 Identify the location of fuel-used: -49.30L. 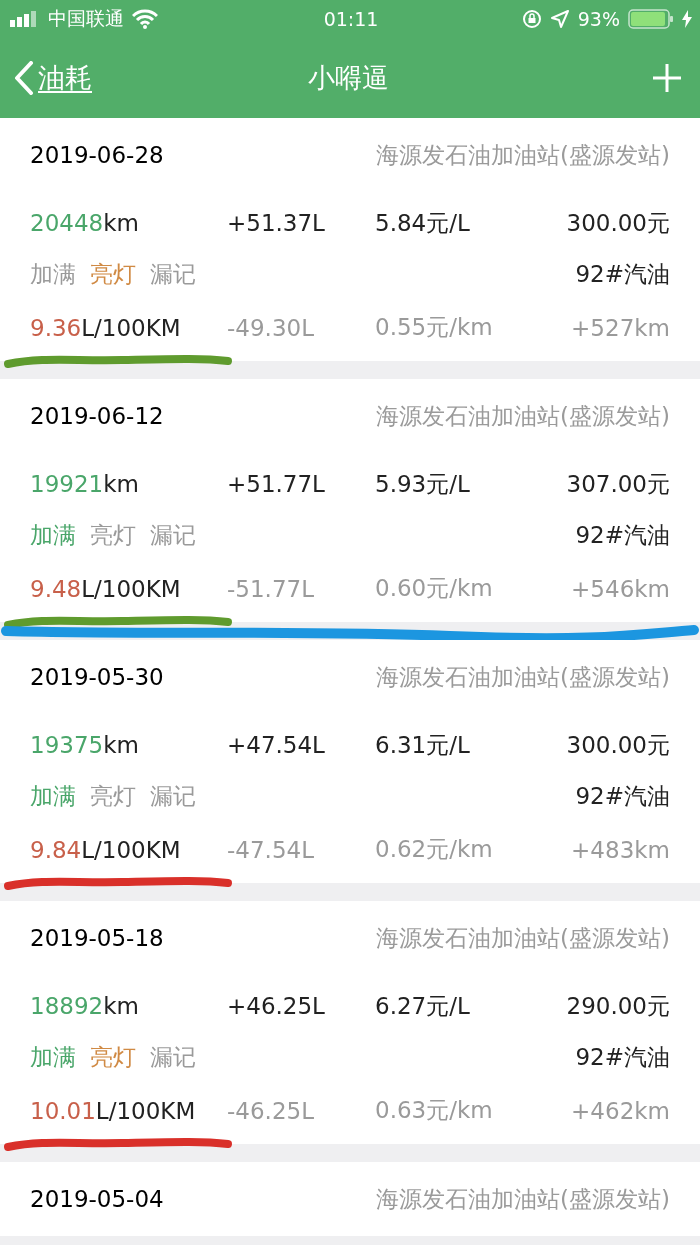
(271, 327).